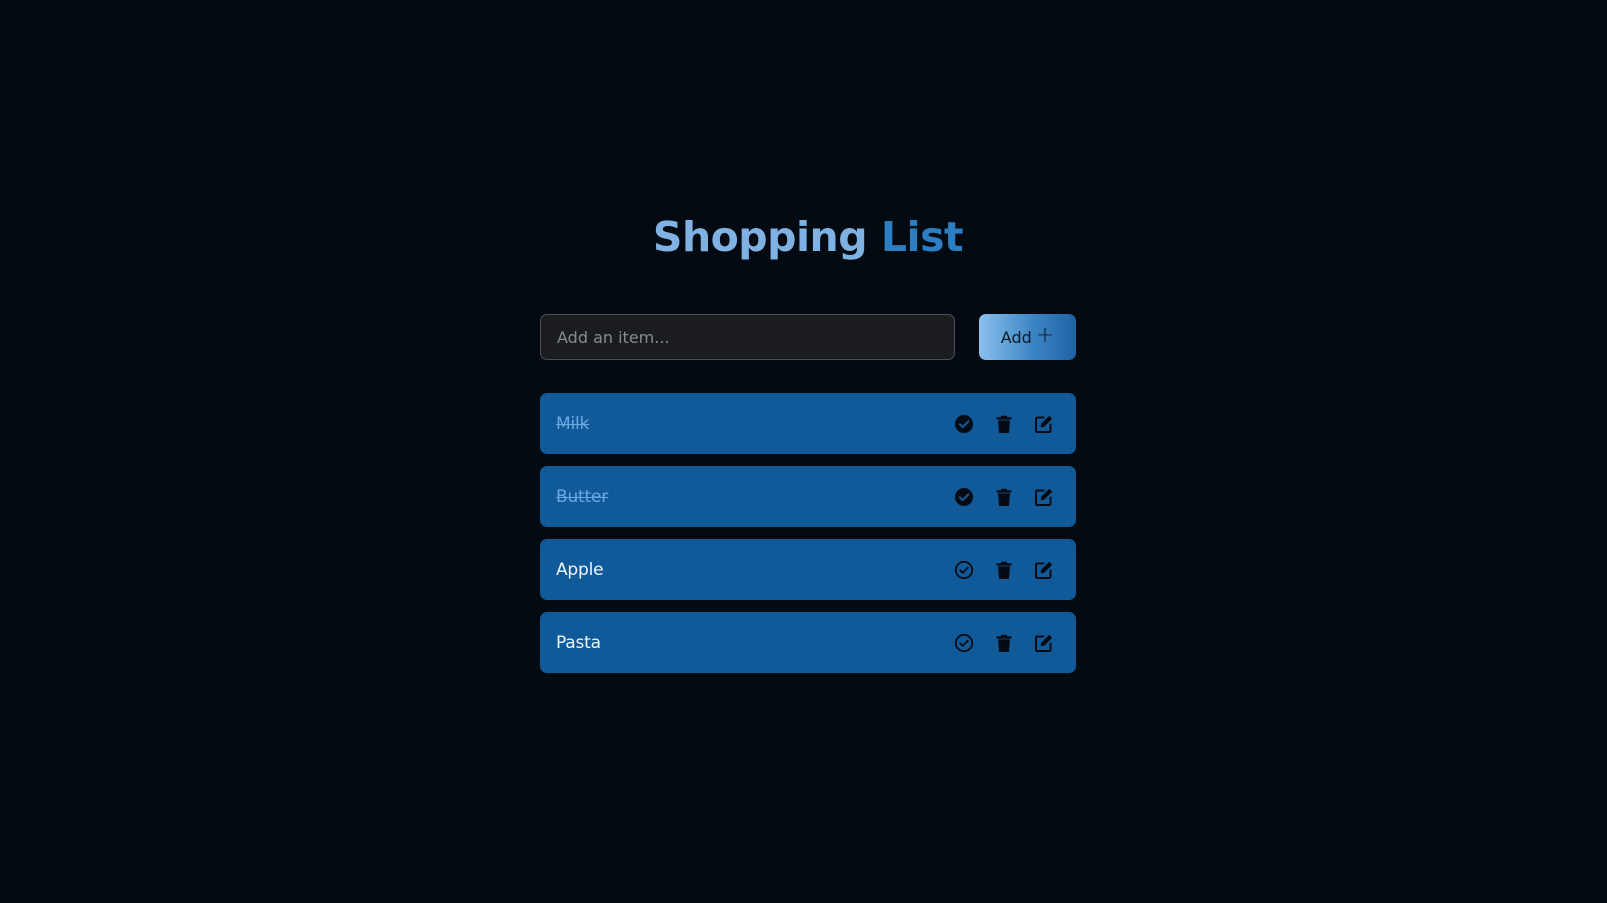 The height and width of the screenshot is (903, 1607). I want to click on plus-icon: +, so click(1045, 335).